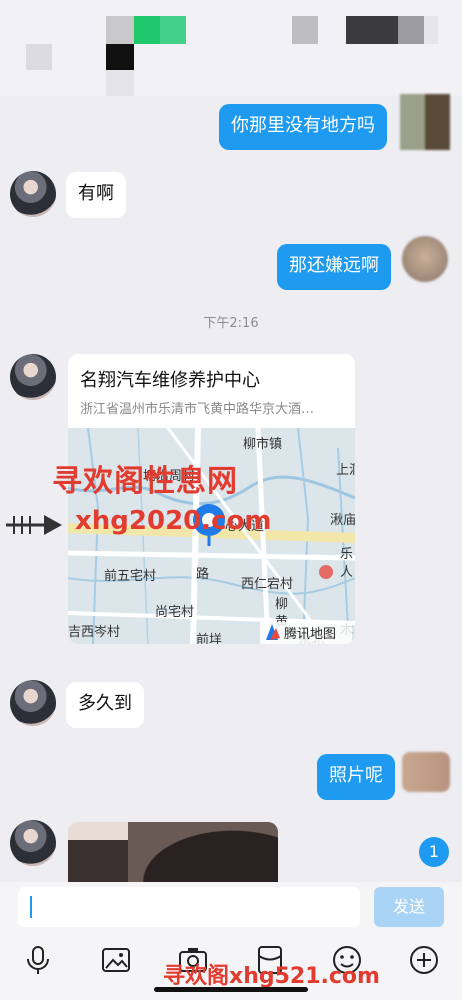 The width and height of the screenshot is (462, 1000). I want to click on map-label: 柳市镇, so click(262, 444).